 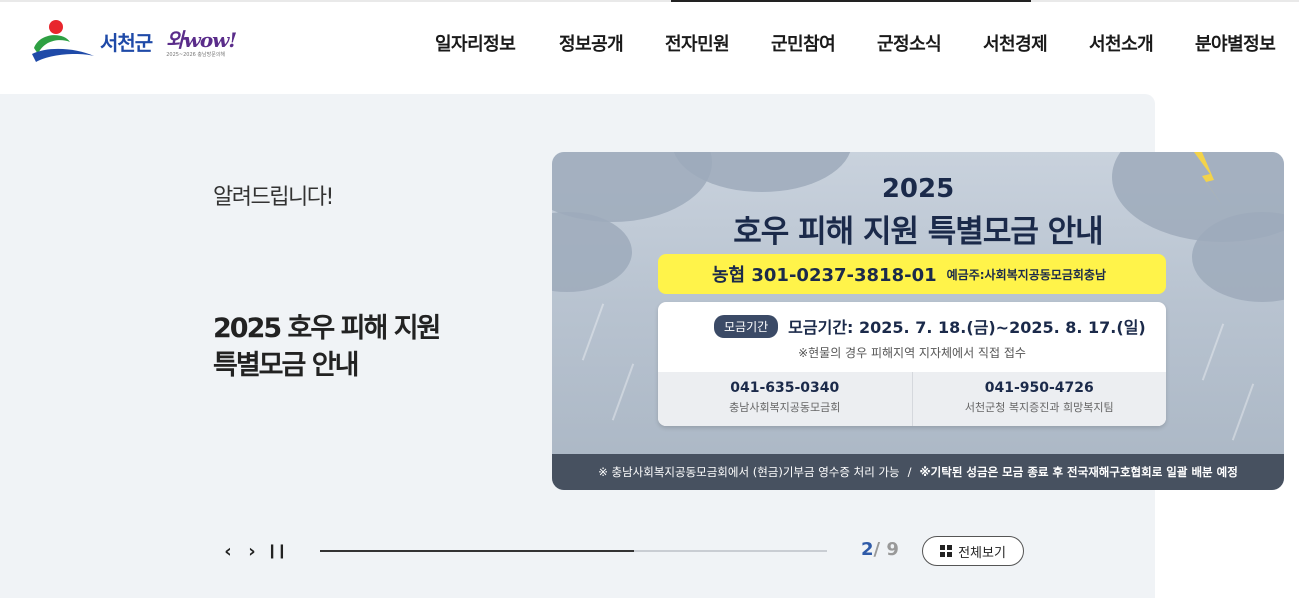 What do you see at coordinates (63, 41) in the screenshot?
I see `seocheon-emblem-icon` at bounding box center [63, 41].